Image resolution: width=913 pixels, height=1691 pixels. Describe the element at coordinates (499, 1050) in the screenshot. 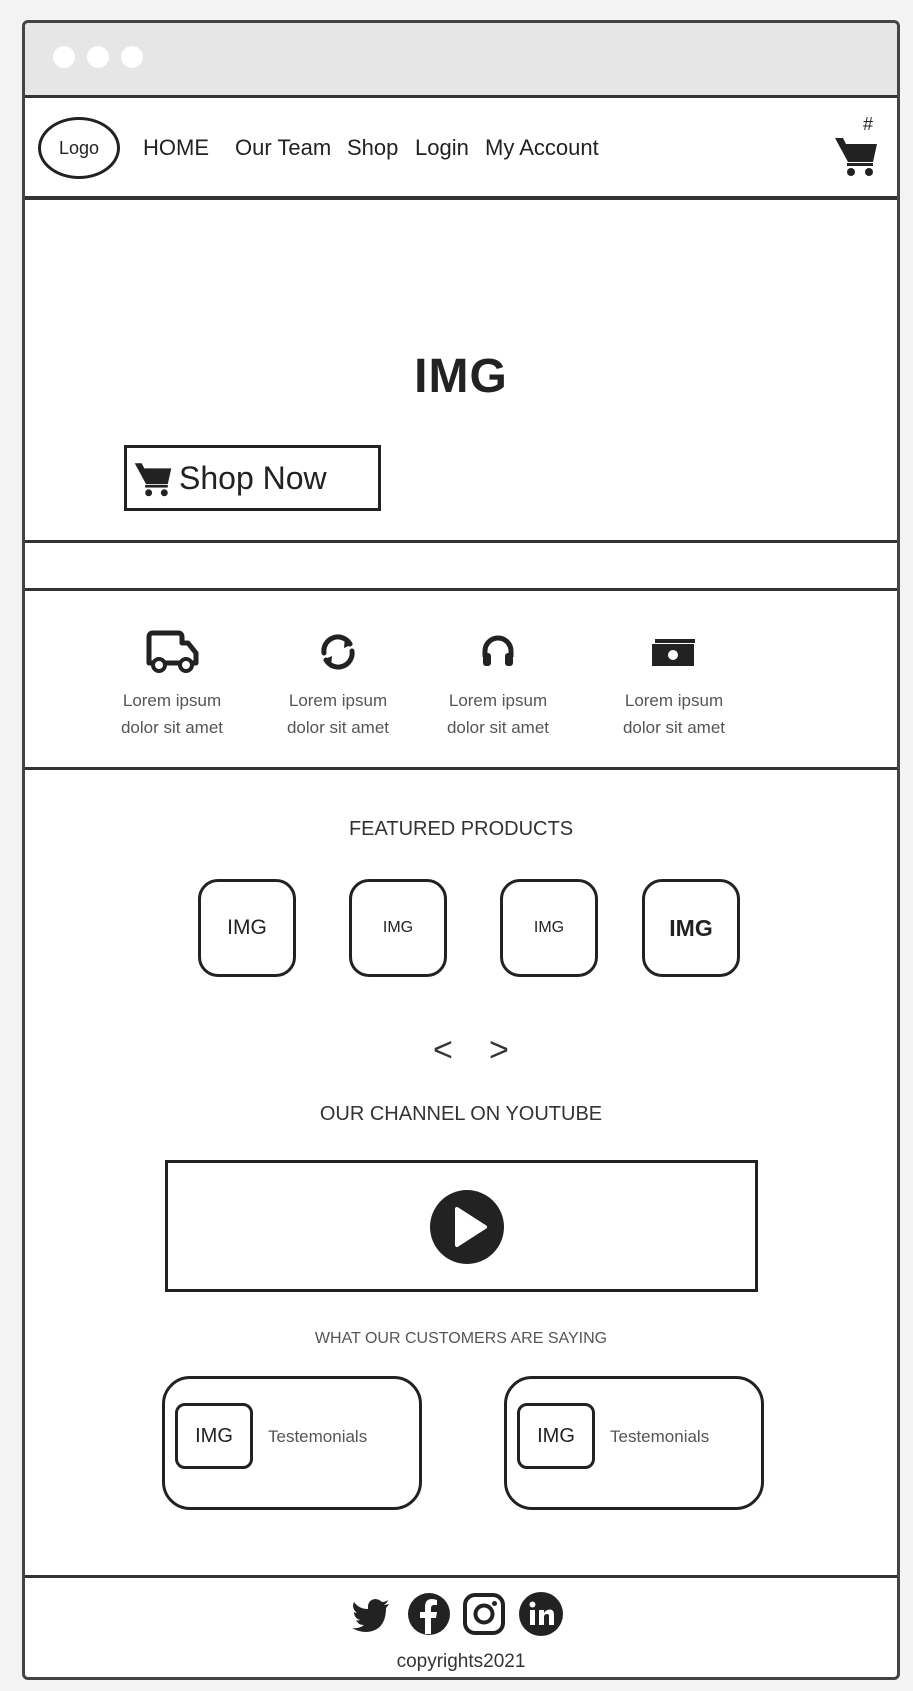

I see `carousel-next-arrow: >` at that location.